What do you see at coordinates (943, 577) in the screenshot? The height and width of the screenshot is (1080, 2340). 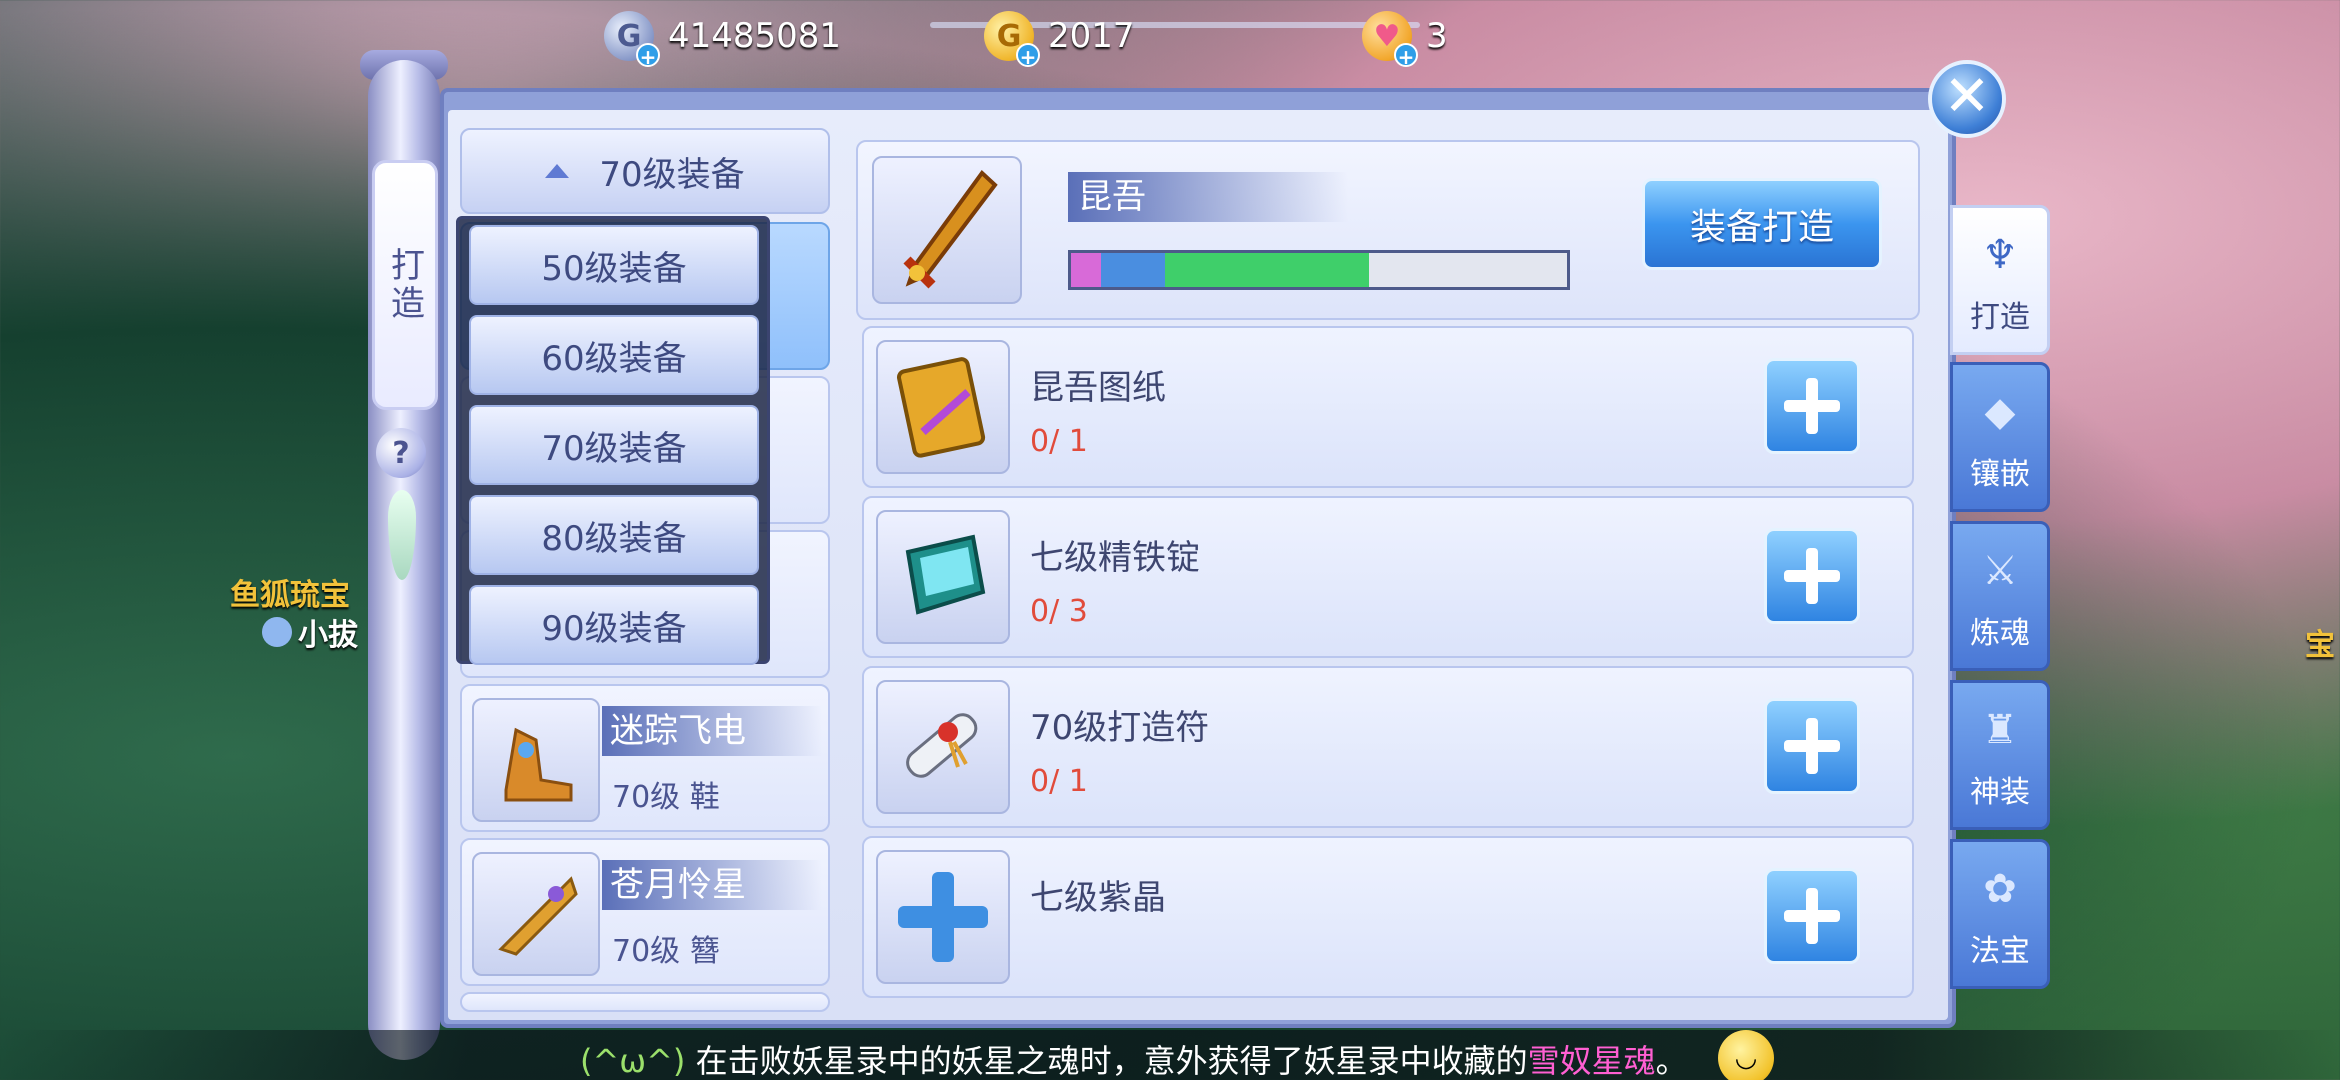 I see `iron-ingot-icon` at bounding box center [943, 577].